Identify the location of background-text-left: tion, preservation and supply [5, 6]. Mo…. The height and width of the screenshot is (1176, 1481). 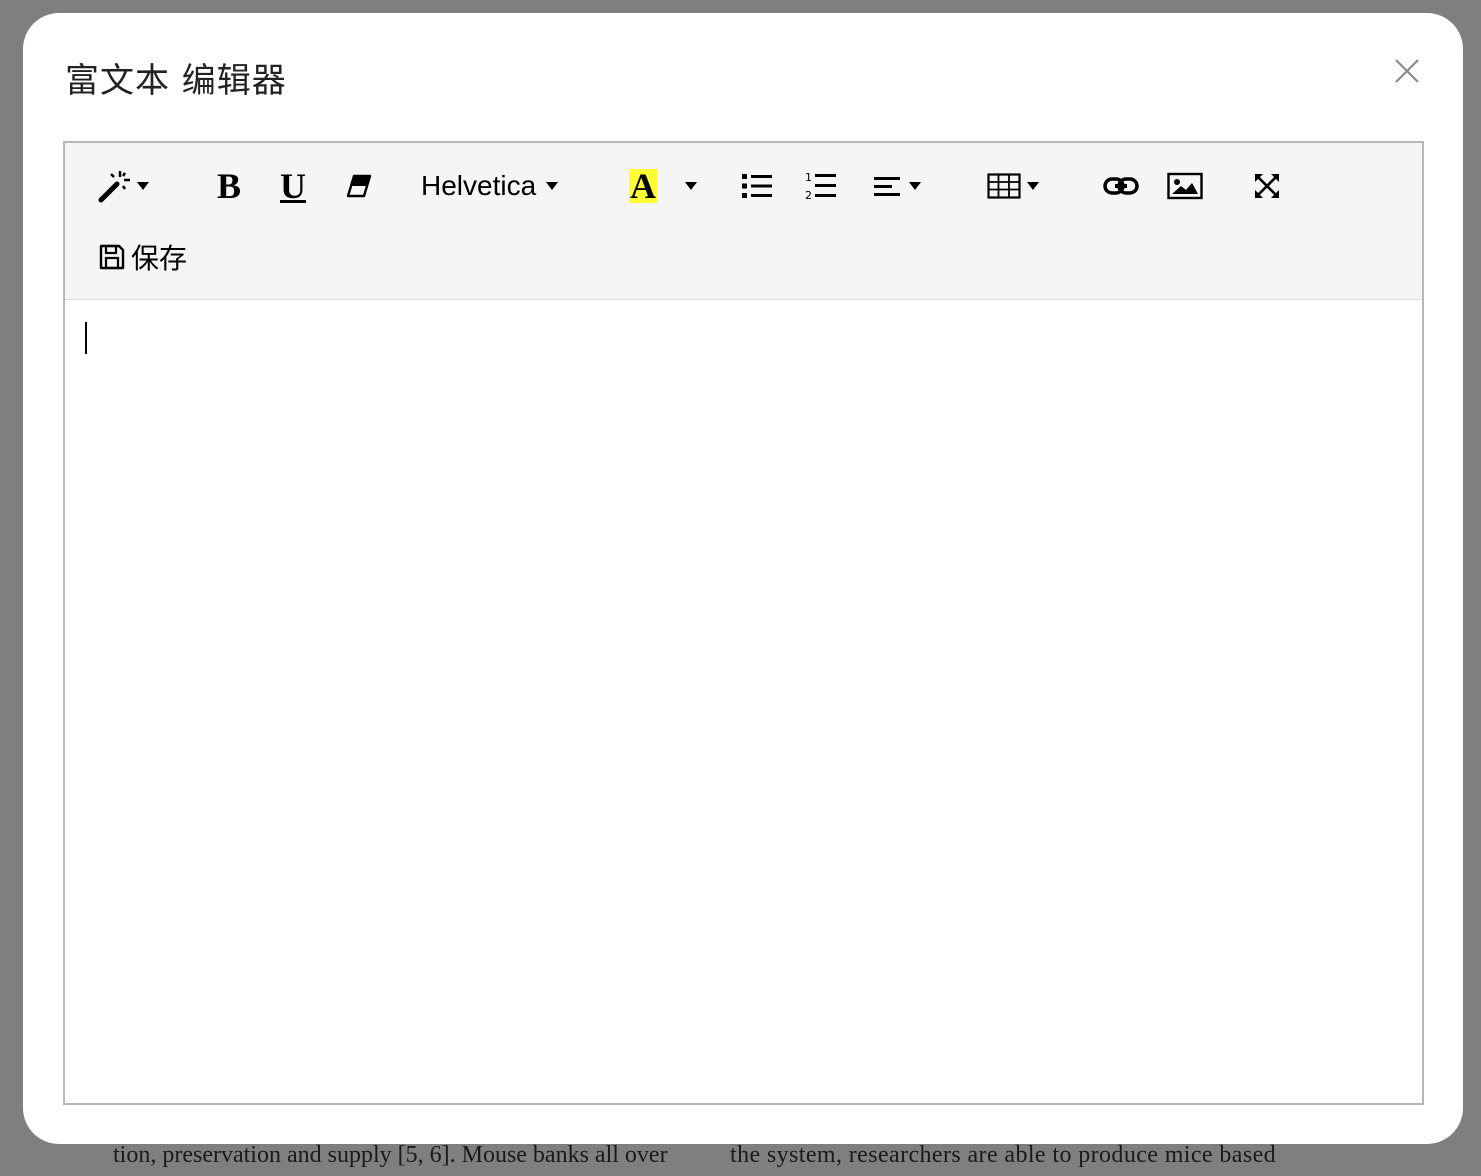
(390, 1155).